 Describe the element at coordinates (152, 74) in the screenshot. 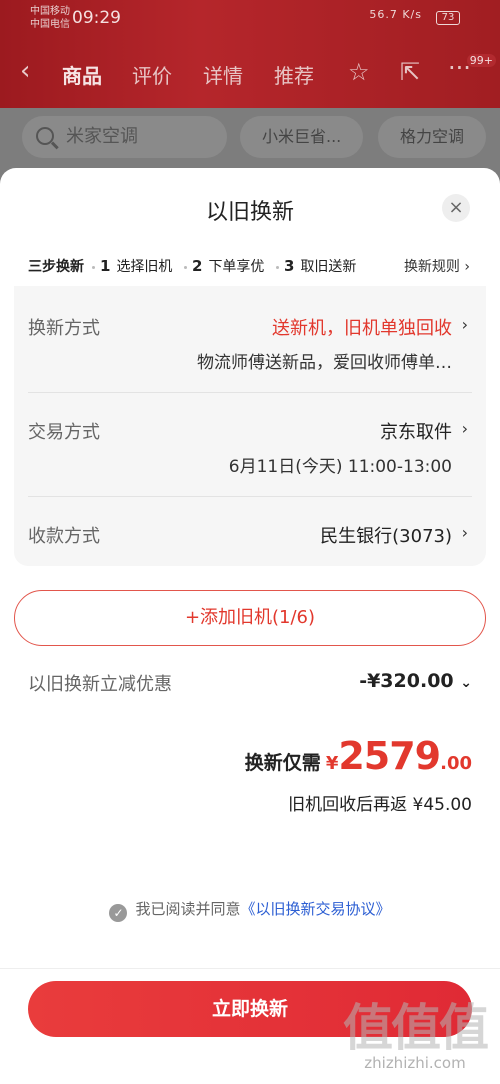

I see `tab-reviews: 评价` at that location.